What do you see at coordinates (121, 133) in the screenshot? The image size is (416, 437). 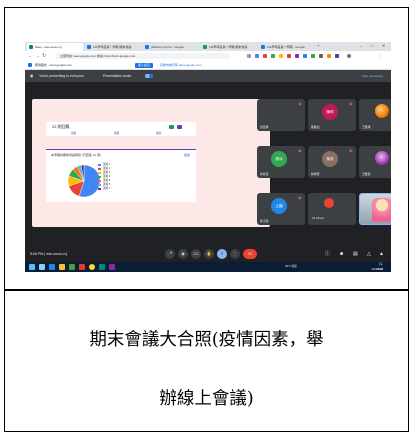 I see `form-tabs: 摘要 問題 個別` at bounding box center [121, 133].